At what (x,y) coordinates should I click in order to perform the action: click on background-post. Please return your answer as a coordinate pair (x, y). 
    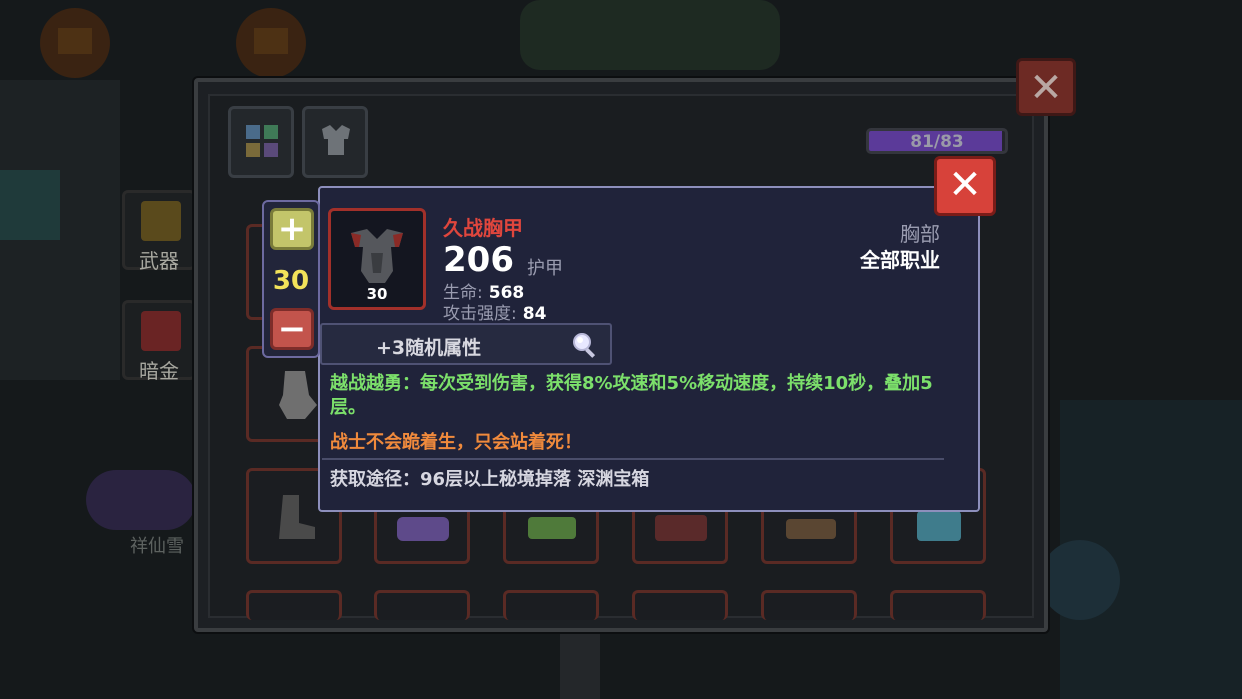
    Looking at the image, I should click on (580, 665).